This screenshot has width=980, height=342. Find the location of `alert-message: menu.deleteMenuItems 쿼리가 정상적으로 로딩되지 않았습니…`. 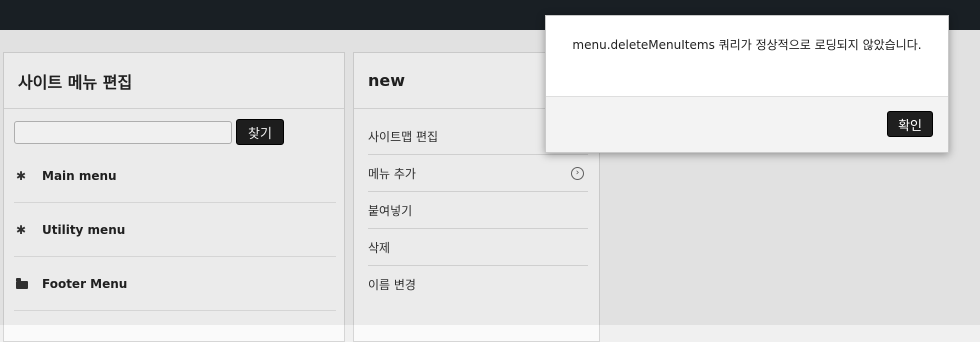

alert-message: menu.deleteMenuItems 쿼리가 정상적으로 로딩되지 않았습니… is located at coordinates (747, 45).